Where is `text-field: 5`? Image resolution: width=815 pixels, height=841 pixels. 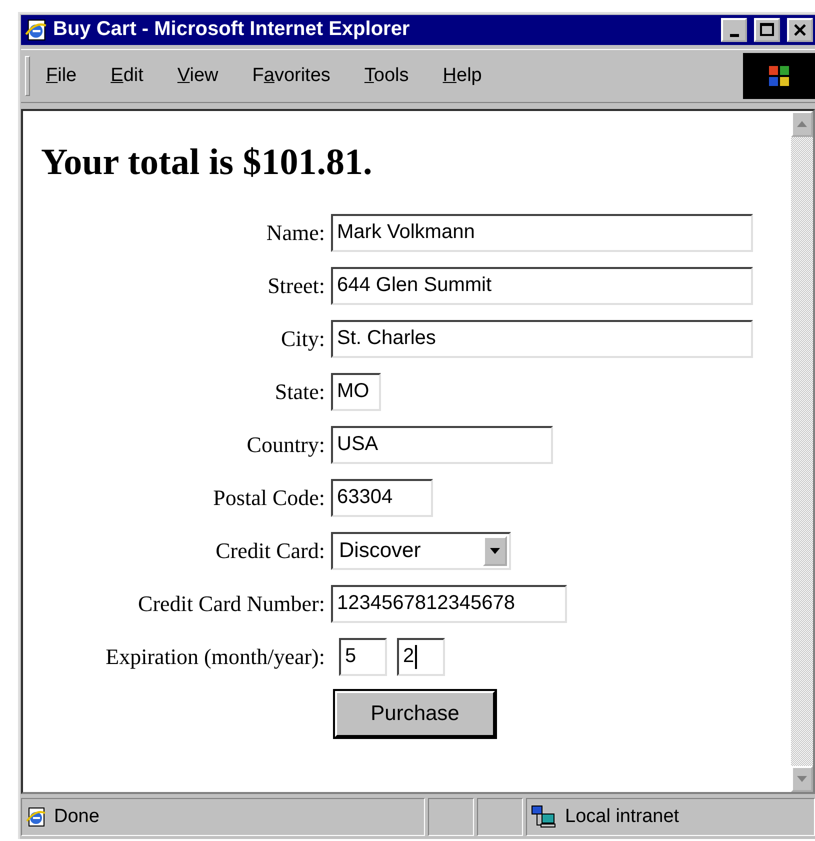 text-field: 5 is located at coordinates (363, 657).